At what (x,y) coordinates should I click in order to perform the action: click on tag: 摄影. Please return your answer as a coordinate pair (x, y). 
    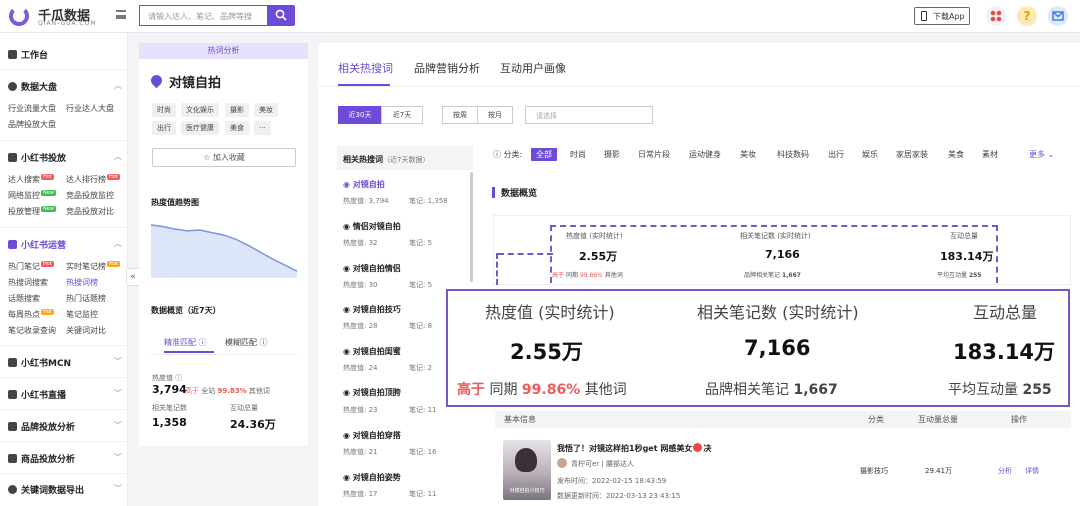
    Looking at the image, I should click on (237, 110).